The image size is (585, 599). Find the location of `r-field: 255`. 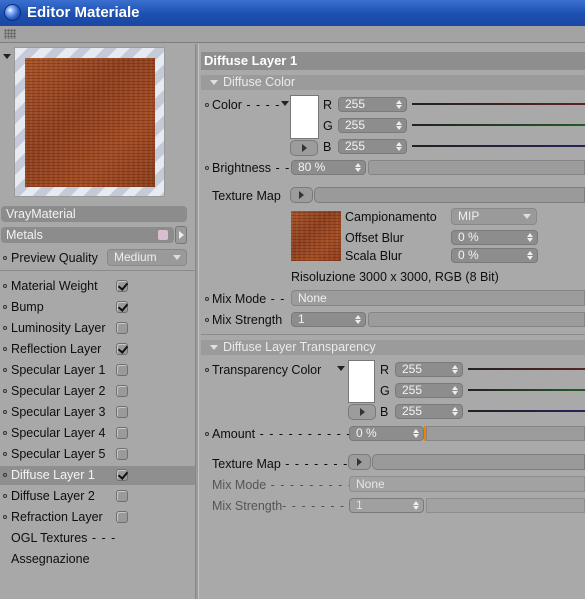

r-field: 255 is located at coordinates (372, 104).